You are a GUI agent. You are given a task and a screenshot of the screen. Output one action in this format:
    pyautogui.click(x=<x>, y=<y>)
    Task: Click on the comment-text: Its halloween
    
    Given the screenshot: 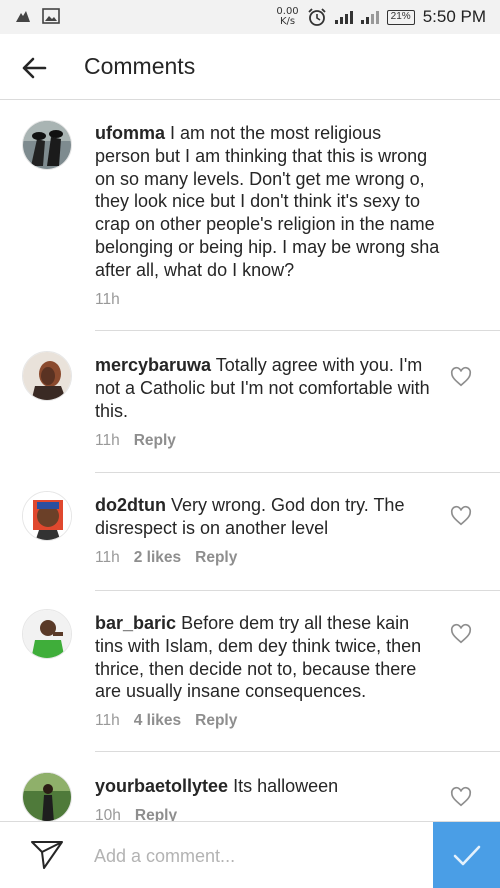 What is the action you would take?
    pyautogui.click(x=286, y=786)
    